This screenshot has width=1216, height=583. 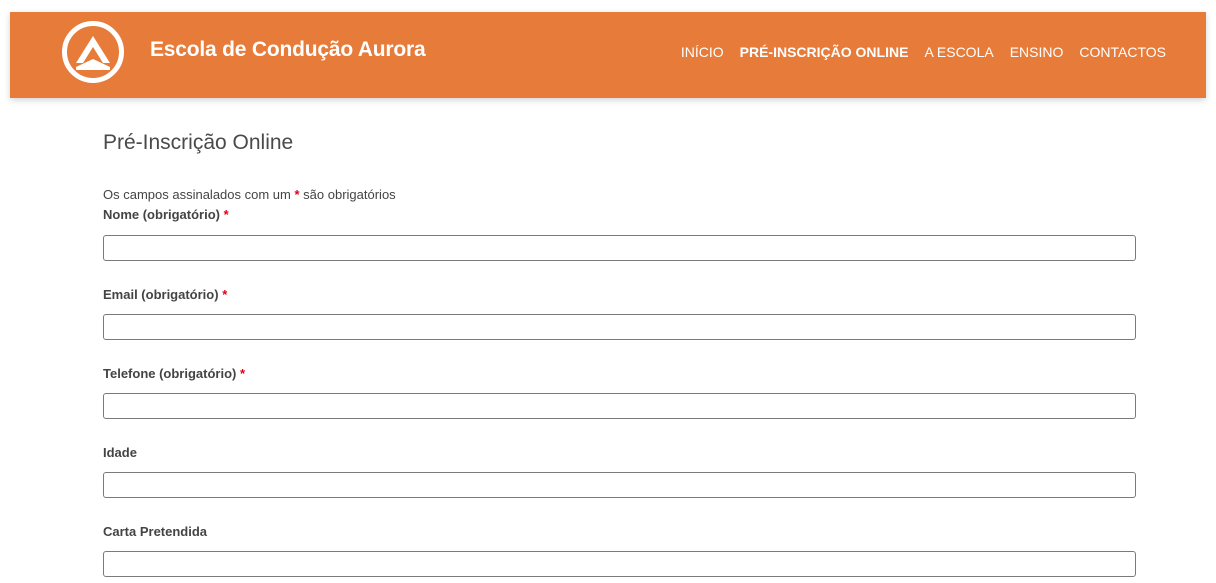 I want to click on page-title: Pré-Inscrição Online, so click(x=198, y=142).